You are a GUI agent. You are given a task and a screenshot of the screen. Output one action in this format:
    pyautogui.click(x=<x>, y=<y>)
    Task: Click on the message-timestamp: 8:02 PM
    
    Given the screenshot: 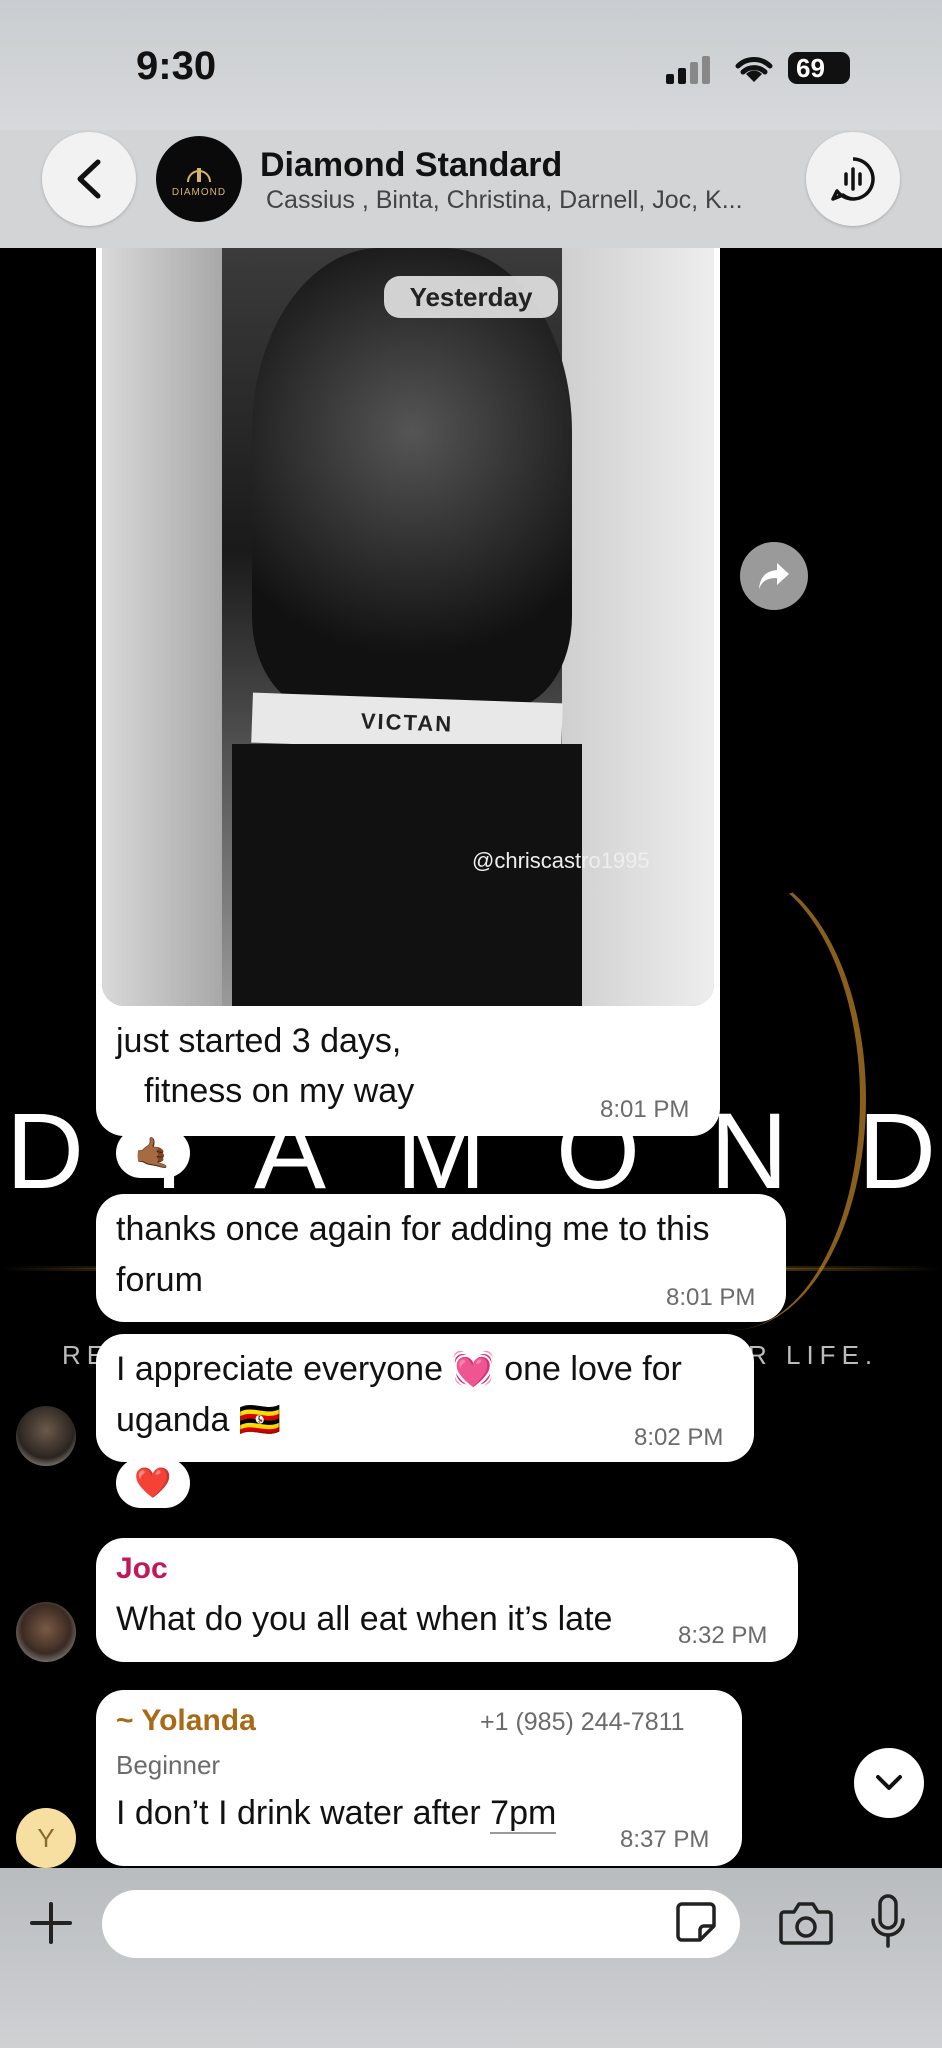 What is the action you would take?
    pyautogui.click(x=679, y=1437)
    